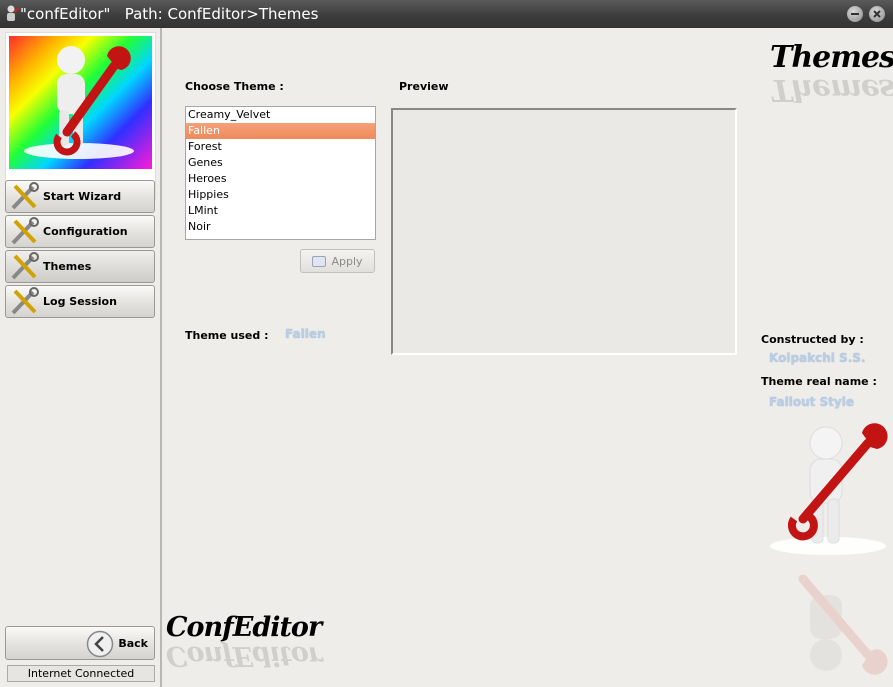 The image size is (893, 687). What do you see at coordinates (817, 358) in the screenshot?
I see `constructed-by-value: Kolpakchi S.S.` at bounding box center [817, 358].